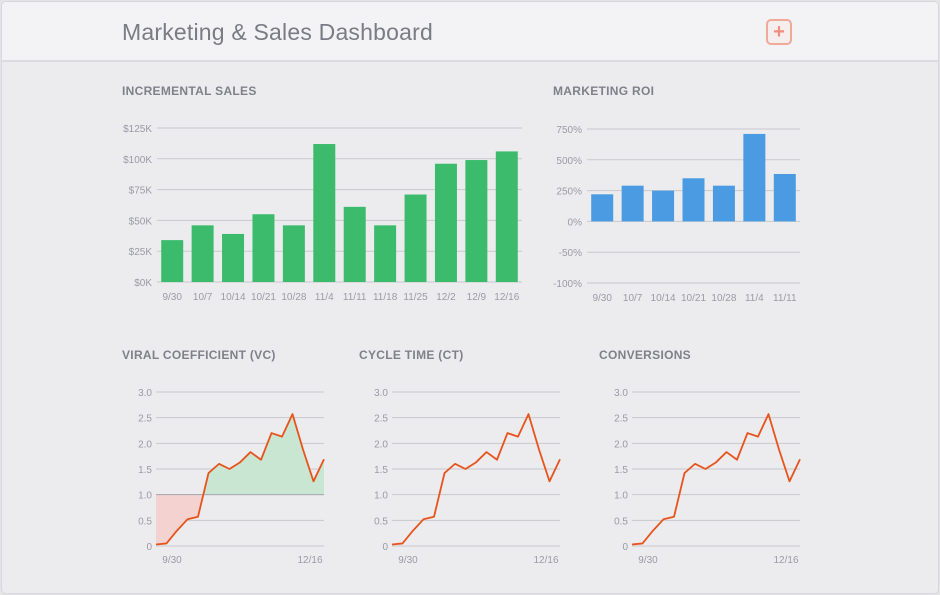 This screenshot has width=940, height=595. I want to click on x-tick-label: 12/9, so click(477, 297).